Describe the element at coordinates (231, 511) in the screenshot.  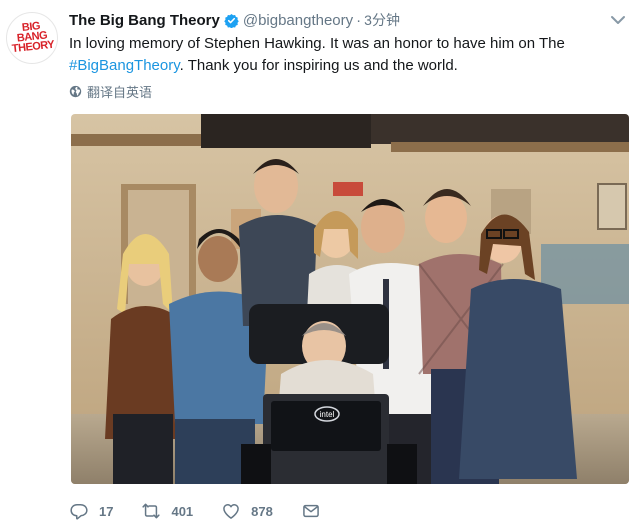
I see `heart-icon` at that location.